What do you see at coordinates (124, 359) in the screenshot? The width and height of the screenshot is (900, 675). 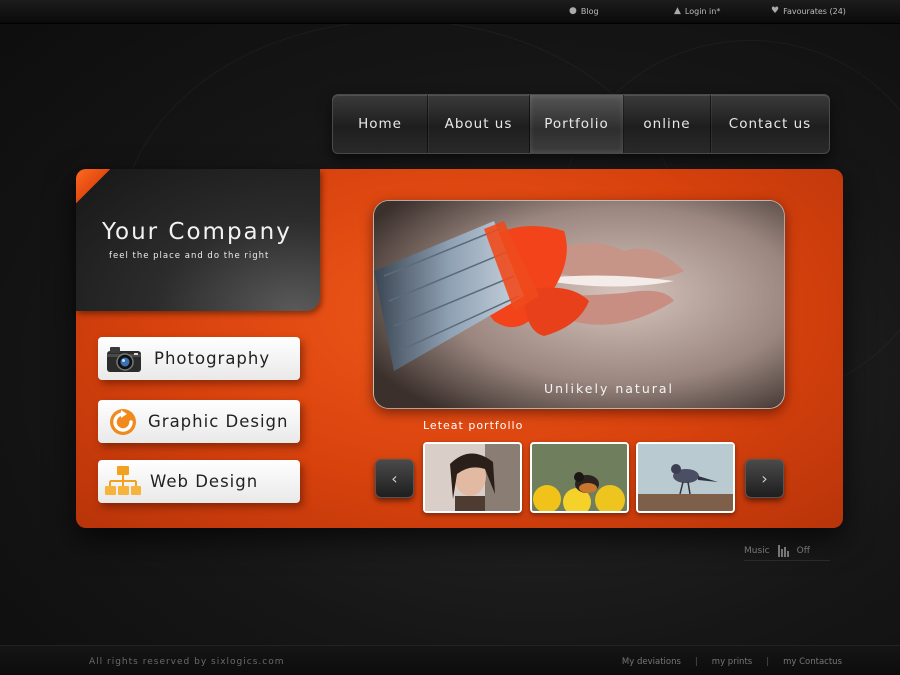 I see `camera-icon` at bounding box center [124, 359].